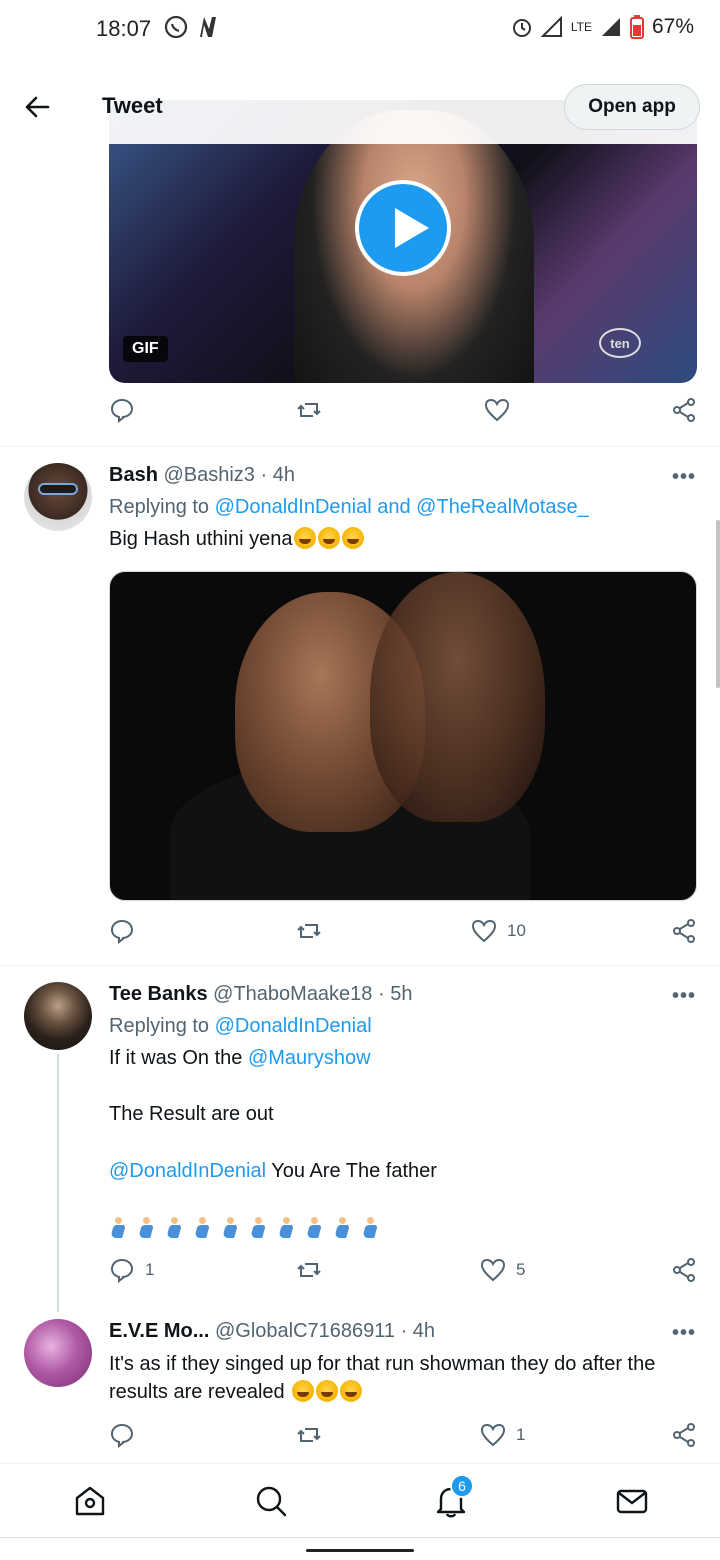 This screenshot has height=1560, width=720. I want to click on tweet-text-line-2: The Result are out, so click(191, 1114).